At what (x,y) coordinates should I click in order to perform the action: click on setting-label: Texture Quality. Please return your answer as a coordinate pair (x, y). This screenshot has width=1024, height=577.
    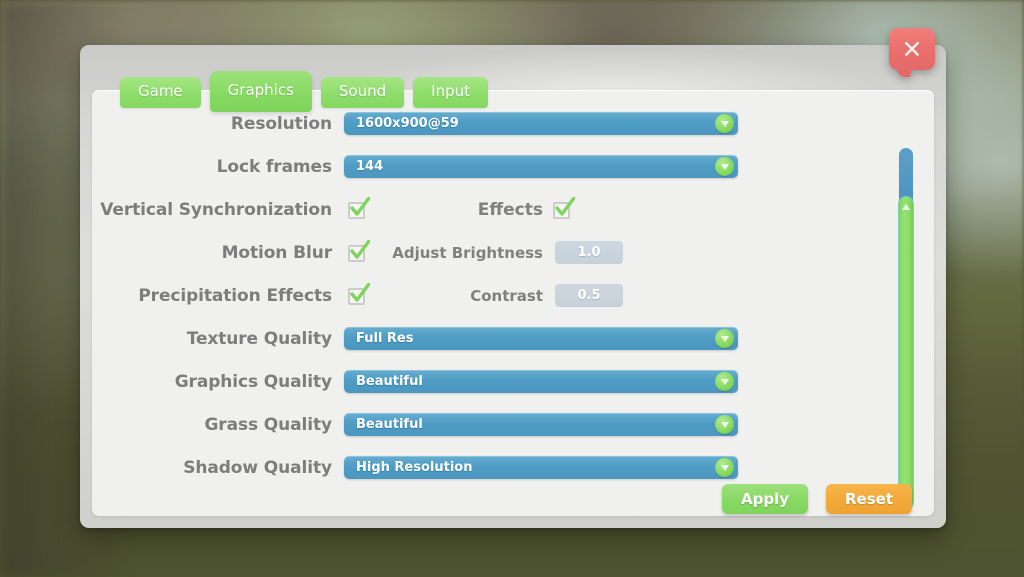
    Looking at the image, I should click on (259, 338).